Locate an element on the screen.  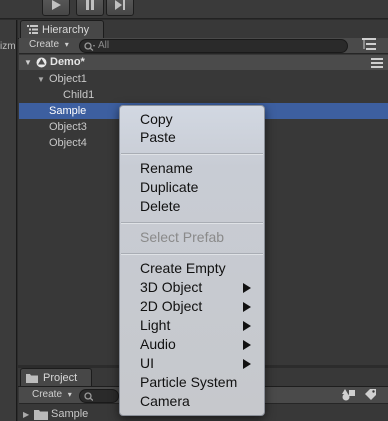
play-button is located at coordinates (56, 8).